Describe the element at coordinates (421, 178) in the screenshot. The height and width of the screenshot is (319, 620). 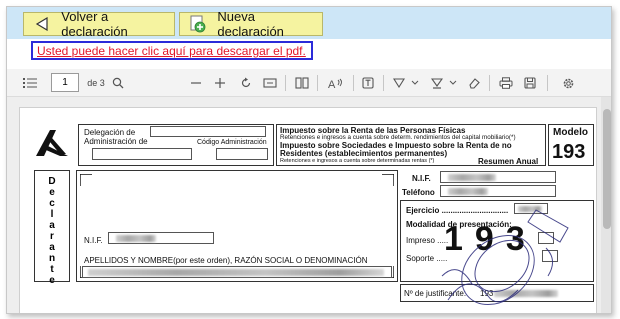
I see `nif-label-right: N.I.F.` at that location.